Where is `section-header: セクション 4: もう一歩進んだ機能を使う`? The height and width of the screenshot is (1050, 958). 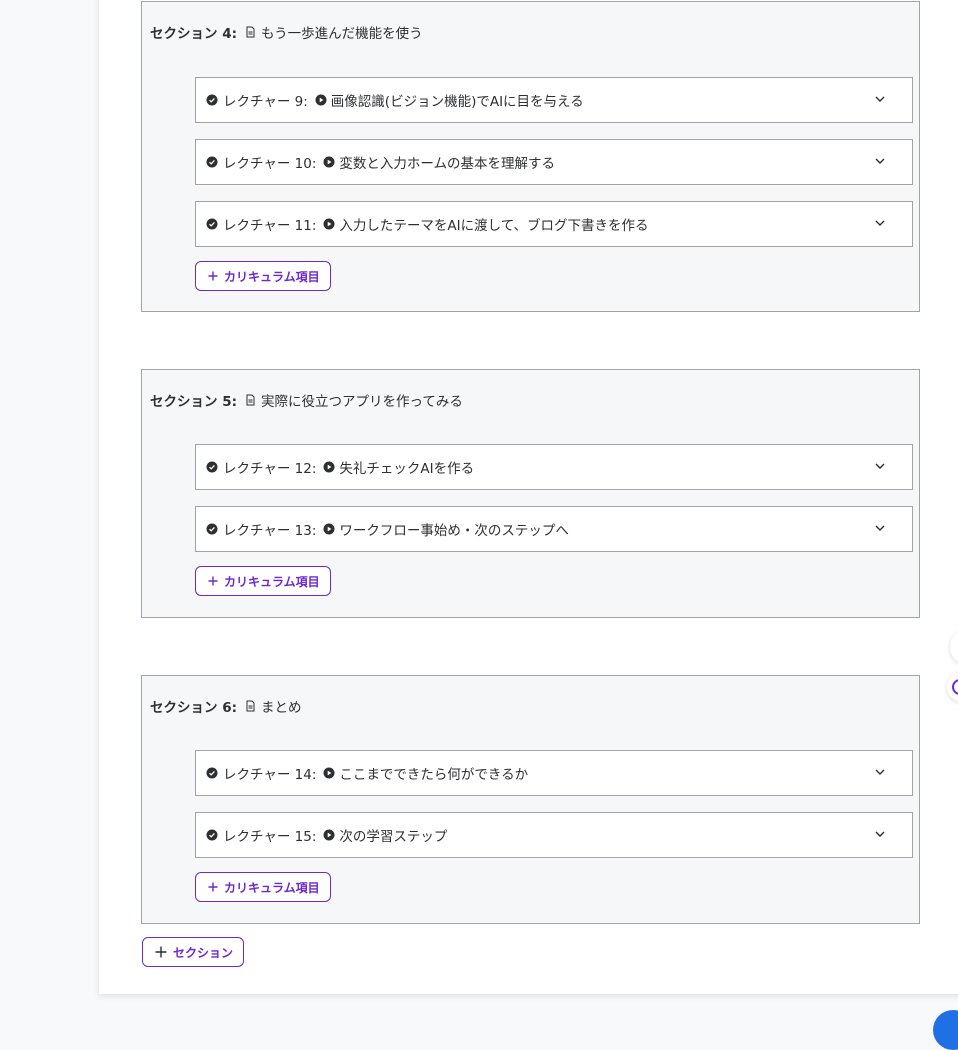 section-header: セクション 4: もう一歩進んだ機能を使う is located at coordinates (286, 32).